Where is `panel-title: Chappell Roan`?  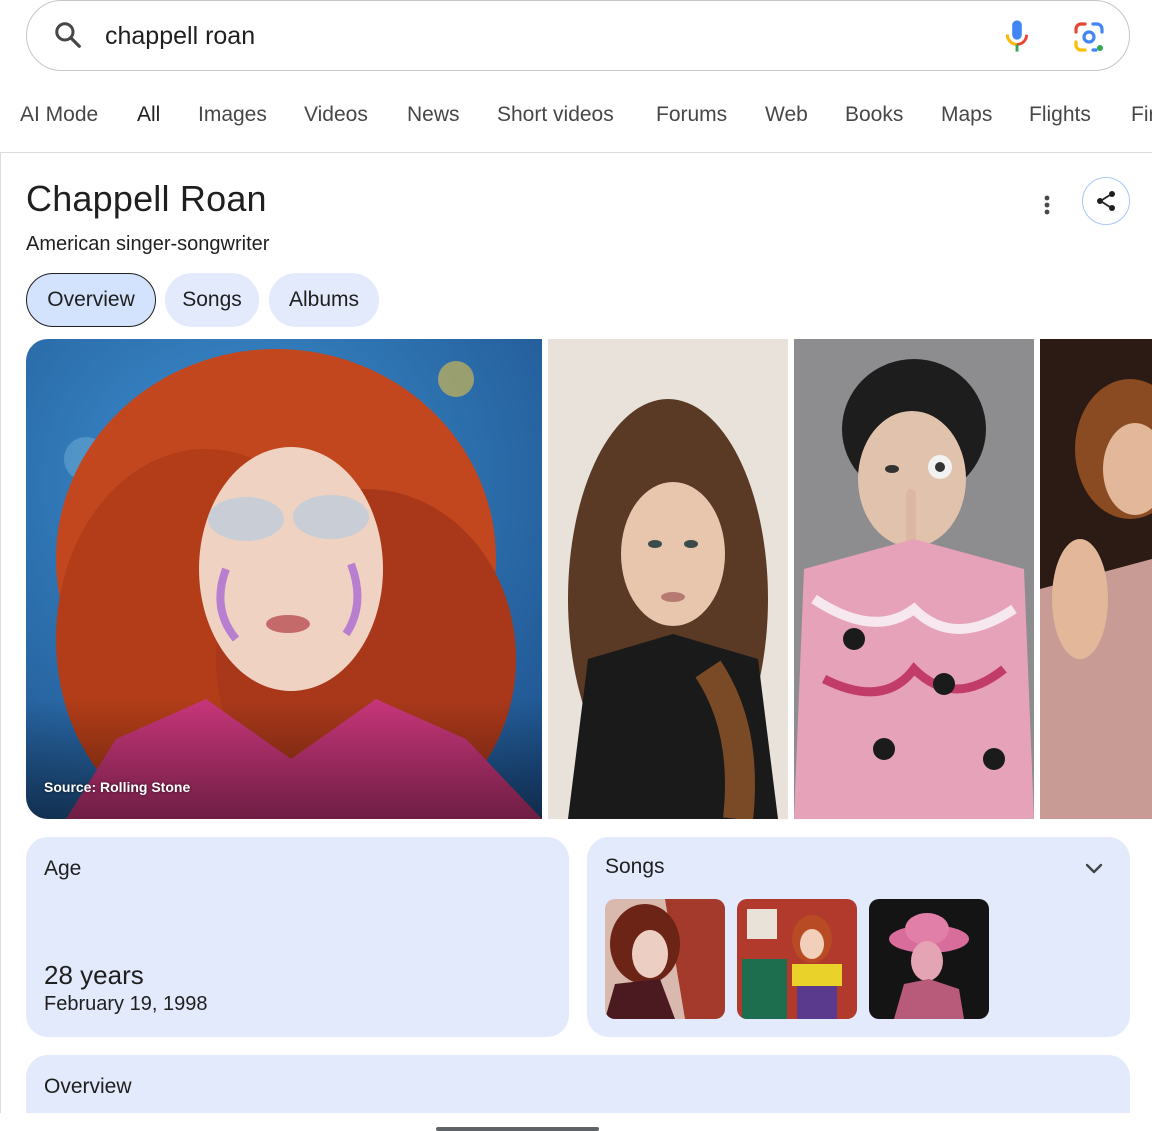 panel-title: Chappell Roan is located at coordinates (146, 198).